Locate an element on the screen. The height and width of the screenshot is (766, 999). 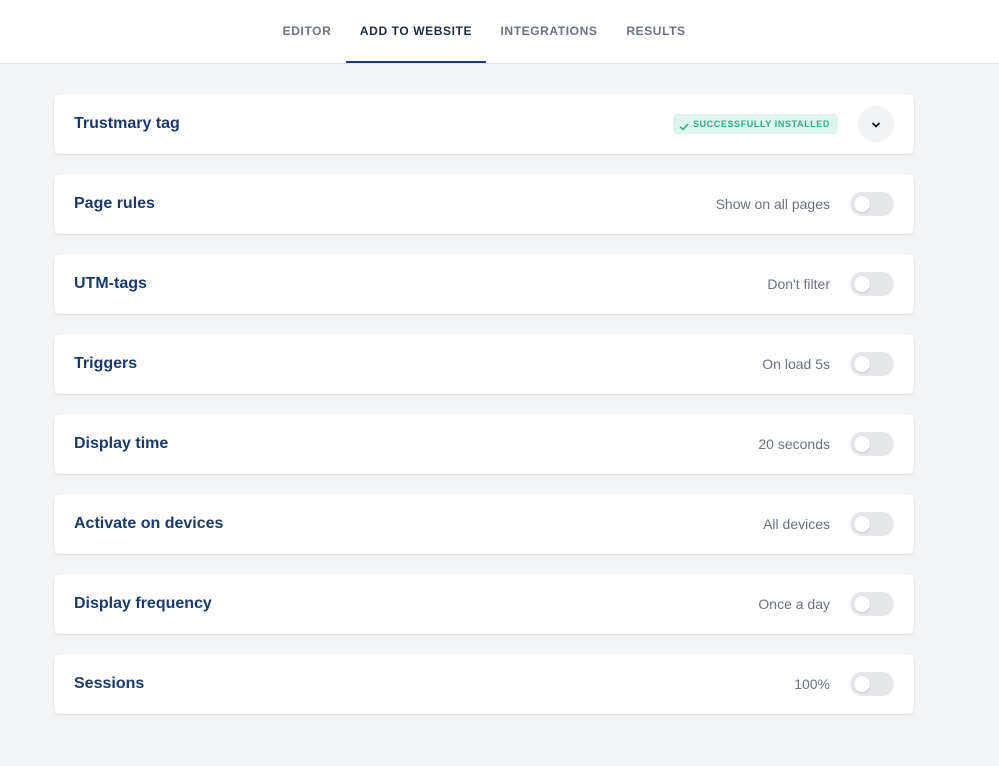
setting-row-activate-on-devices: Activate on devices All devices is located at coordinates (484, 524).